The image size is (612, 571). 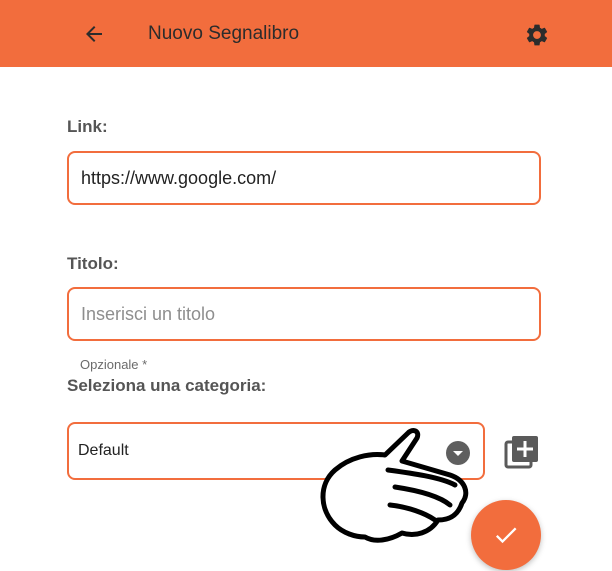 I want to click on category-dropdown: Default, so click(x=276, y=451).